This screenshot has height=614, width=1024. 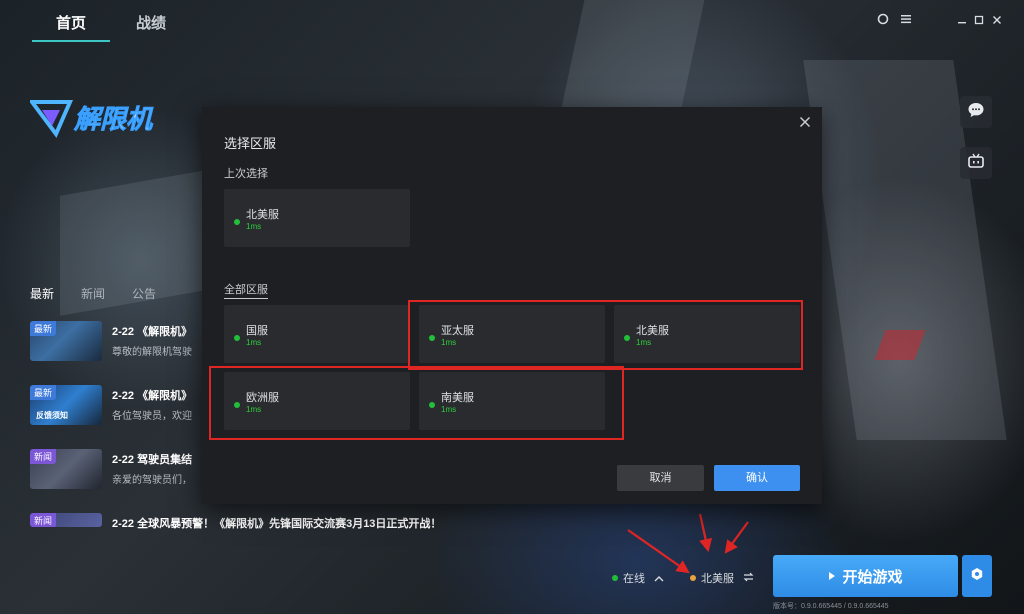 I want to click on cancel-button: 取消, so click(x=660, y=478).